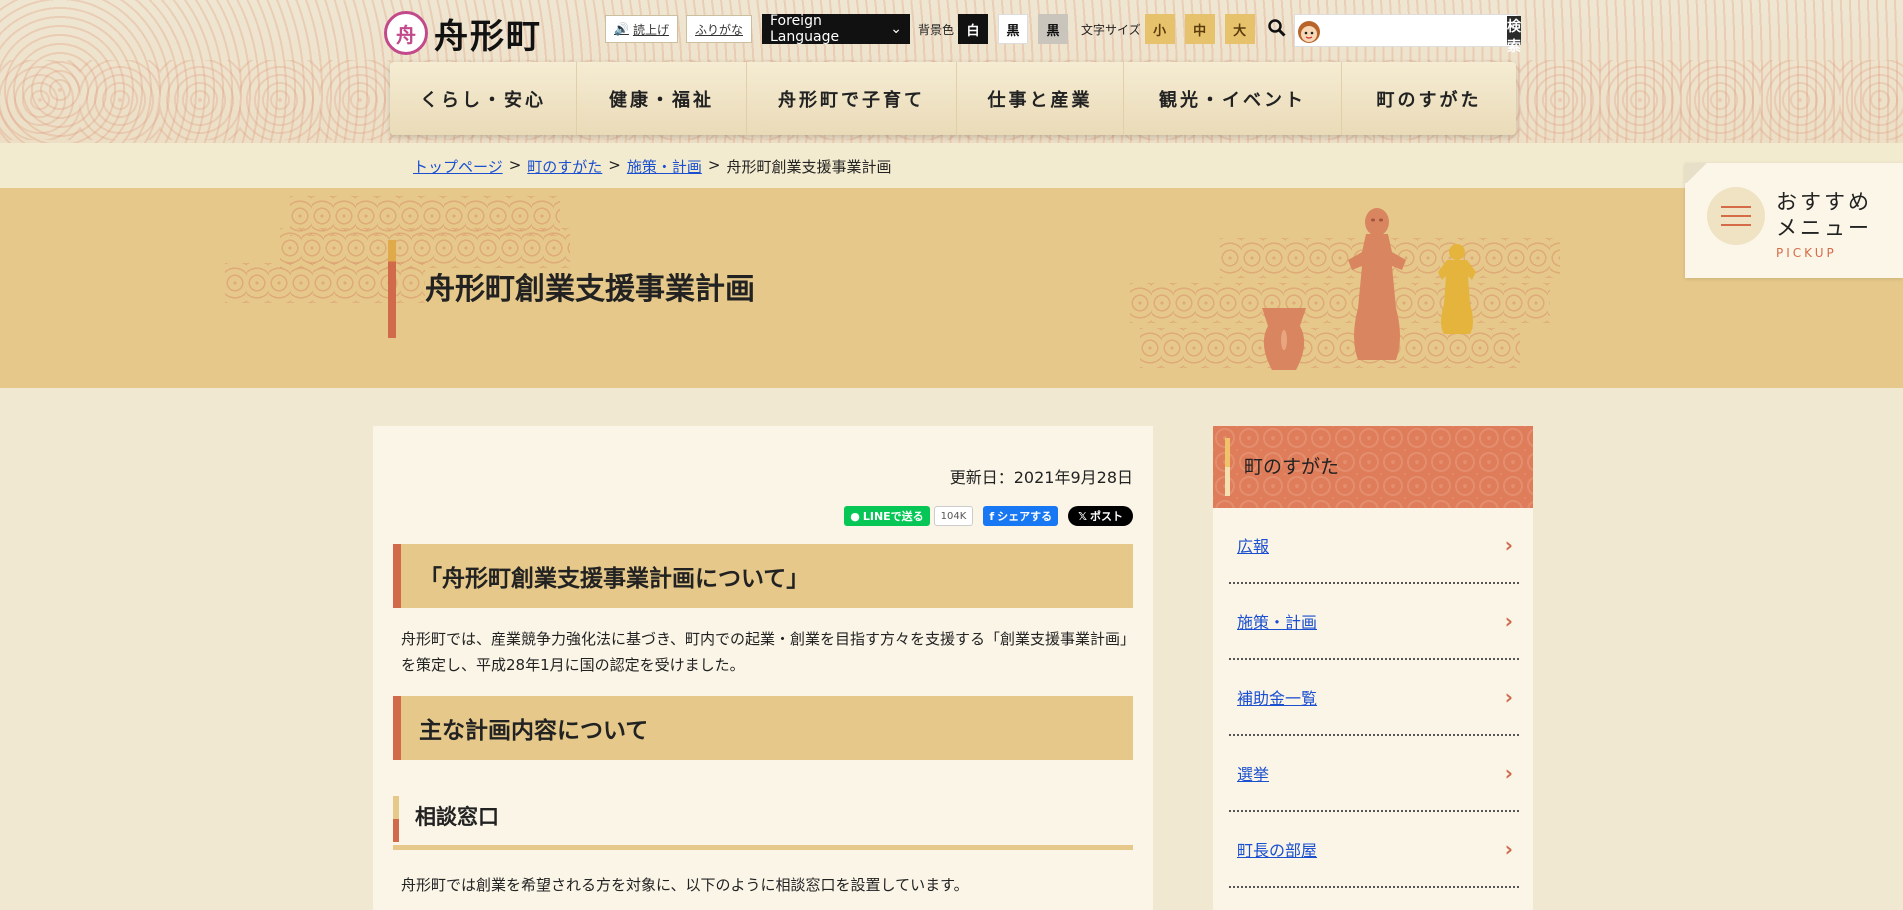  I want to click on sidebar-item-label: 町長の部屋, so click(1277, 849).